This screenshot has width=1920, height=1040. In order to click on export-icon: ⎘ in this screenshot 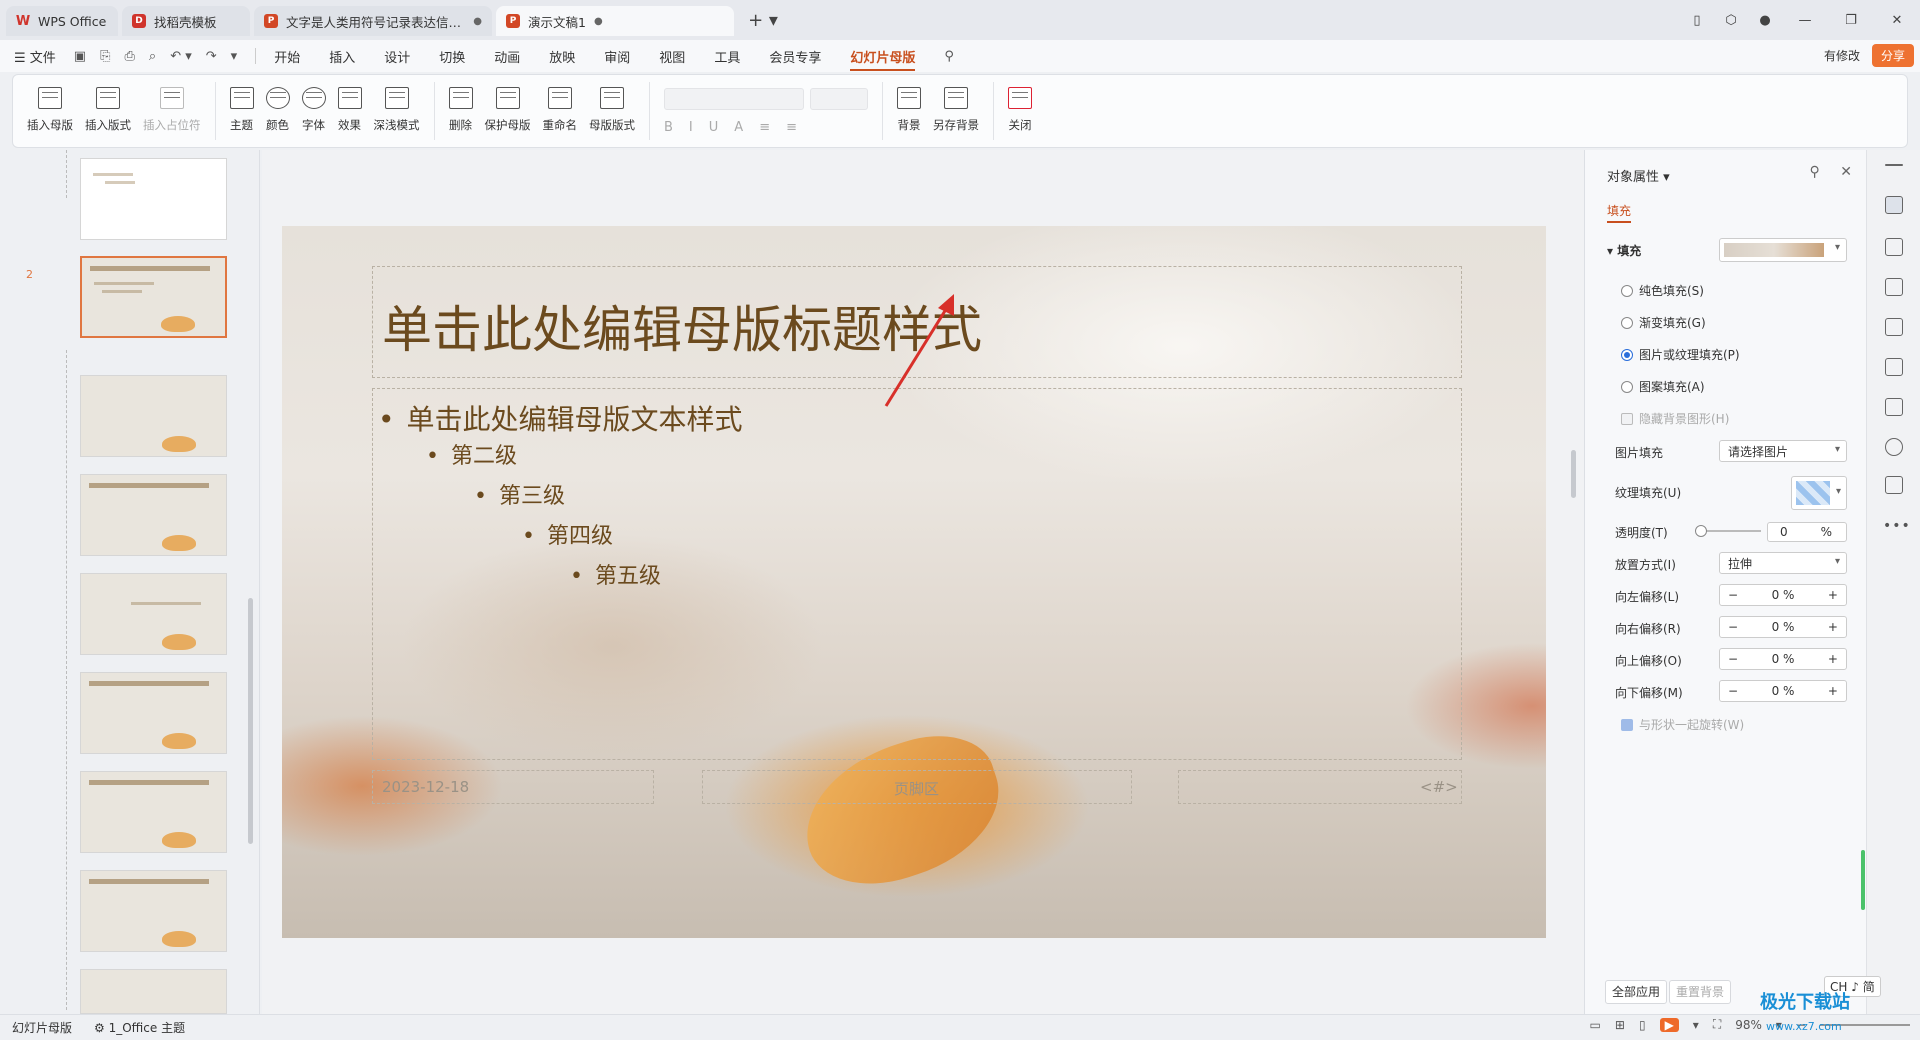, I will do `click(105, 56)`.